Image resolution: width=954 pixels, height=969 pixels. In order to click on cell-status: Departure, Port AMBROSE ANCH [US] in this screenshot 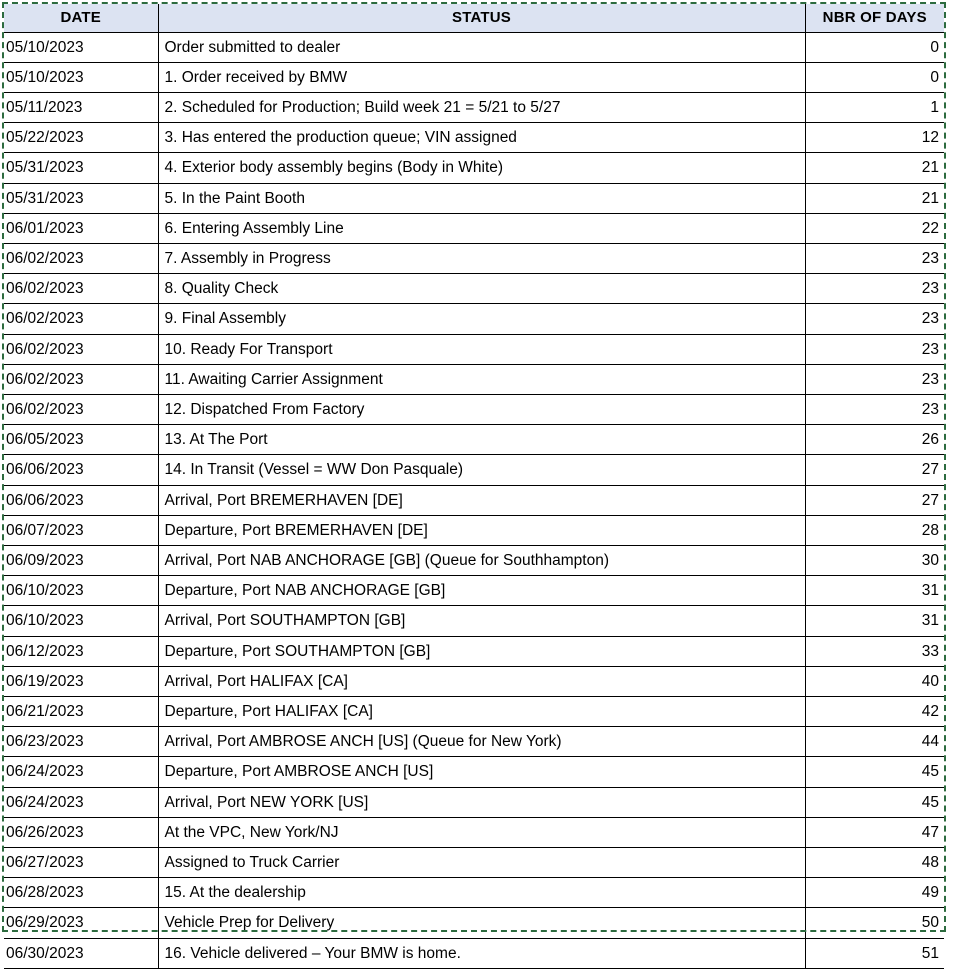, I will do `click(482, 772)`.